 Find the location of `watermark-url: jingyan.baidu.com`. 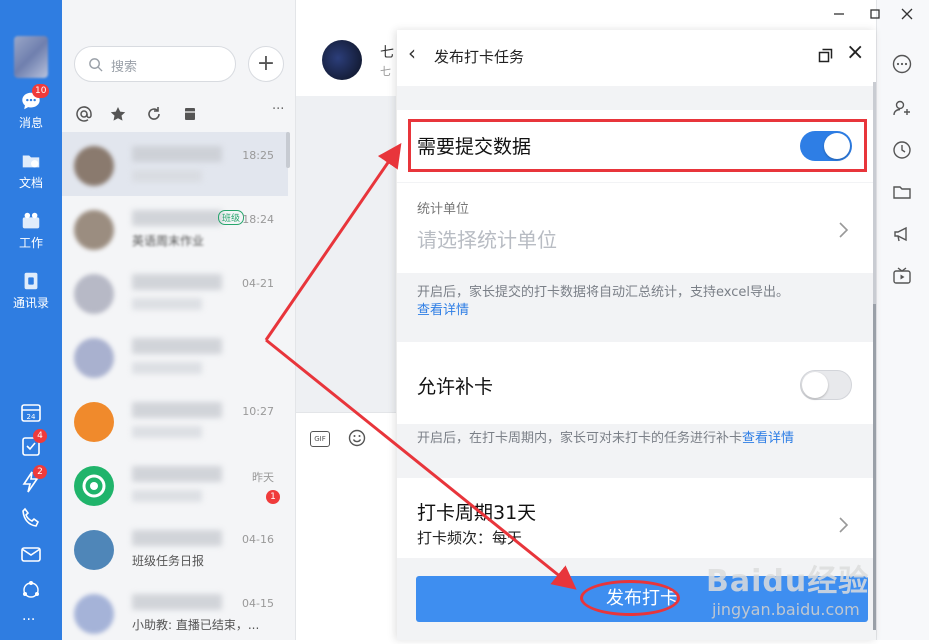

watermark-url: jingyan.baidu.com is located at coordinates (786, 609).